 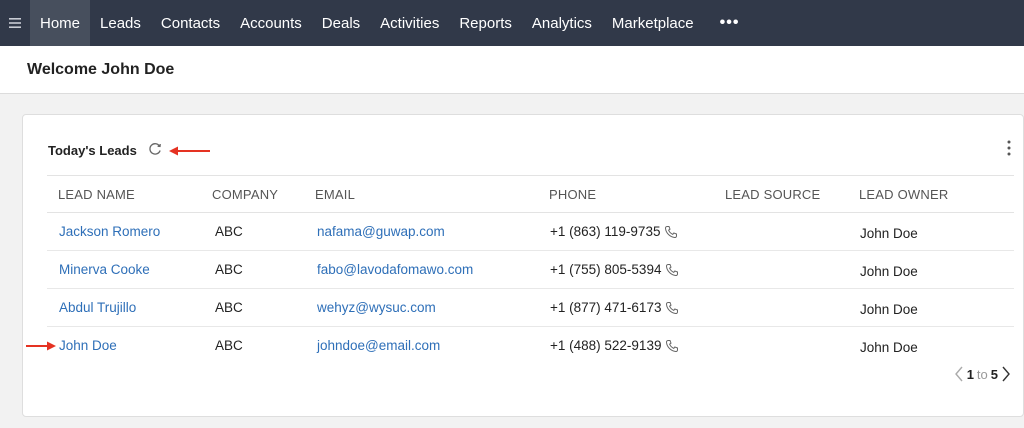 What do you see at coordinates (155, 149) in the screenshot?
I see `refresh-icon` at bounding box center [155, 149].